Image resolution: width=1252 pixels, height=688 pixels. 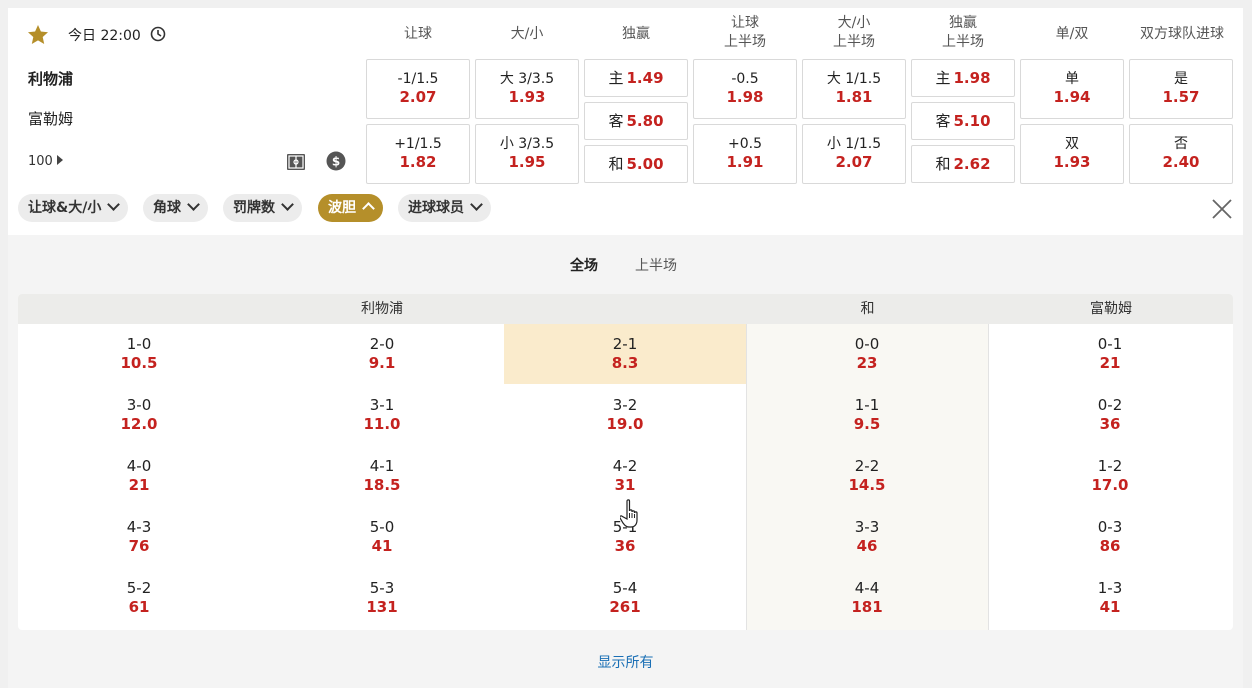 I want to click on filter-chip-handicap-ou: 让球&大/小, so click(x=73, y=208).